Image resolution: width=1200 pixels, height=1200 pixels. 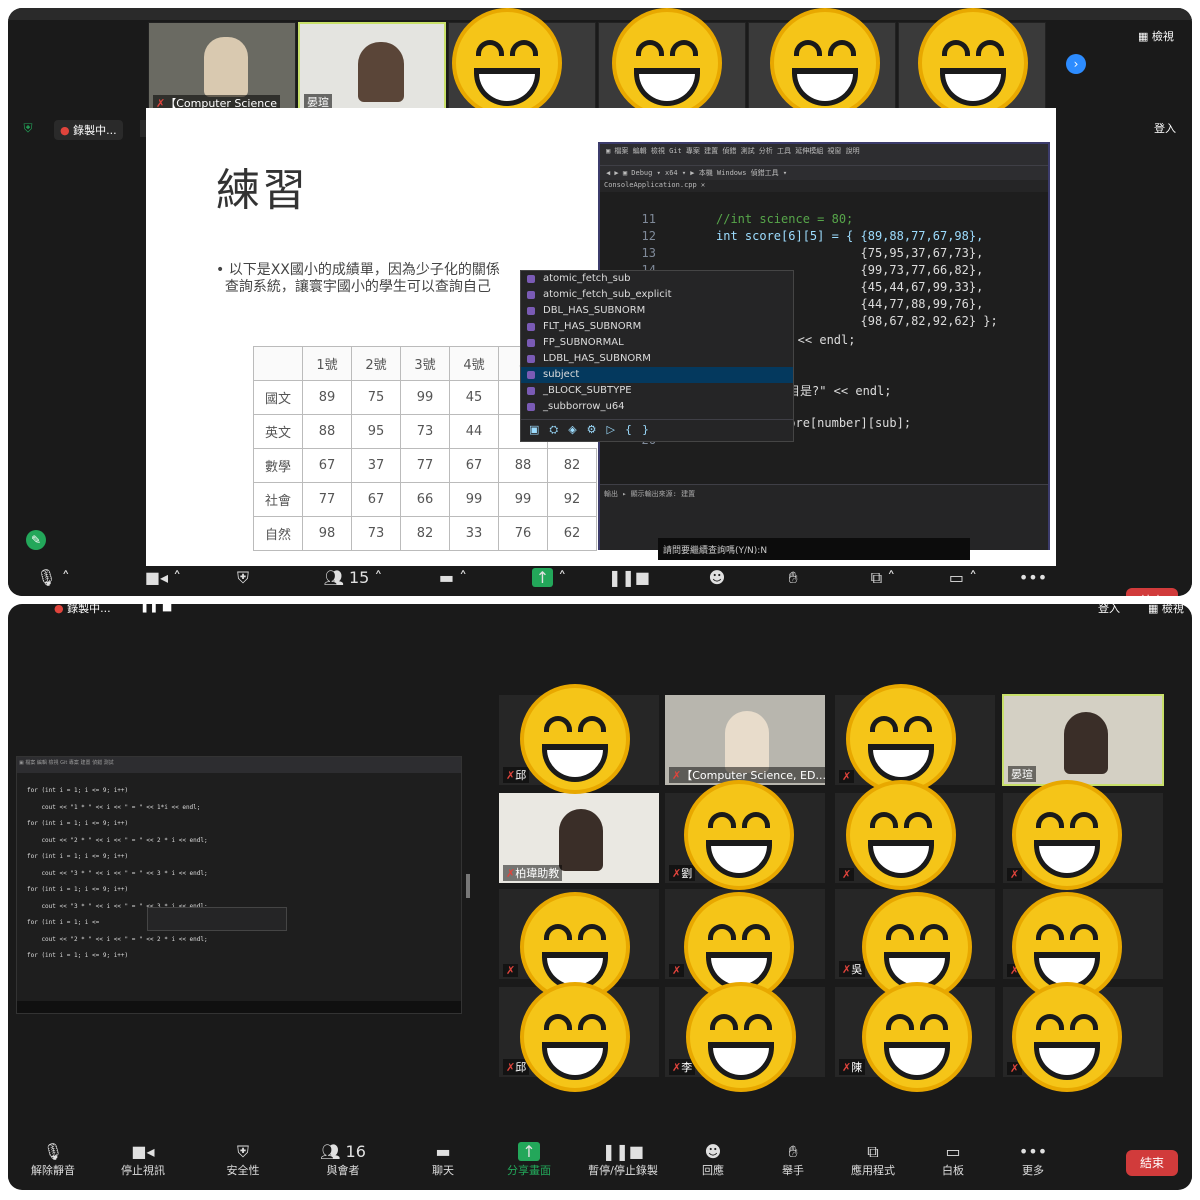 What do you see at coordinates (239, 765) in the screenshot?
I see `vs-menubar: ▣ 檔案 編輯 檢視 Git 專案 建置 偵錯 測試` at bounding box center [239, 765].